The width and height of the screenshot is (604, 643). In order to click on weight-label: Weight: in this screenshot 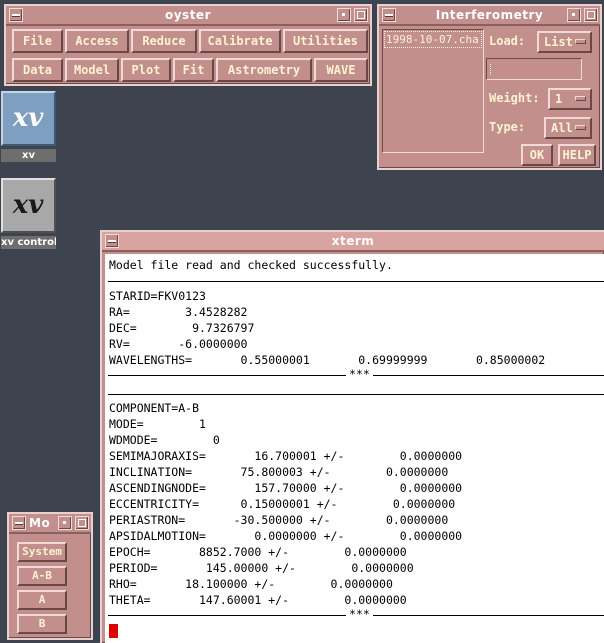, I will do `click(514, 98)`.